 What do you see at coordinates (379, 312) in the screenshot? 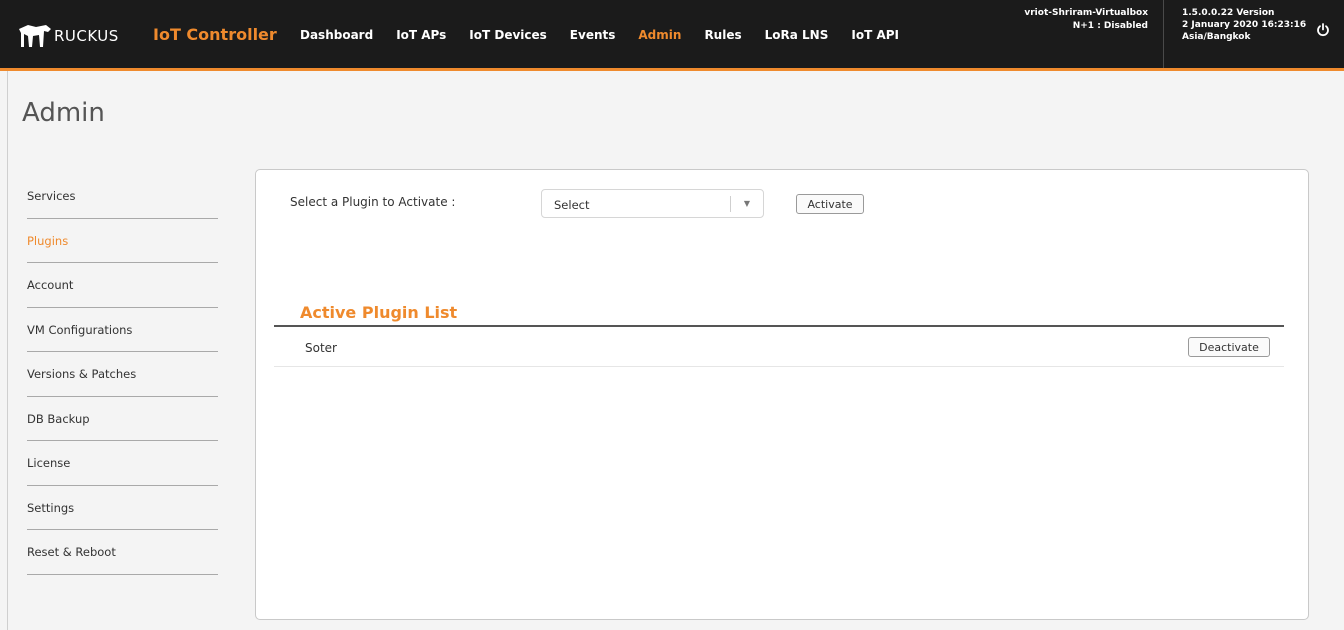
I see `active-plugin-list-title: Active Plugin List` at bounding box center [379, 312].